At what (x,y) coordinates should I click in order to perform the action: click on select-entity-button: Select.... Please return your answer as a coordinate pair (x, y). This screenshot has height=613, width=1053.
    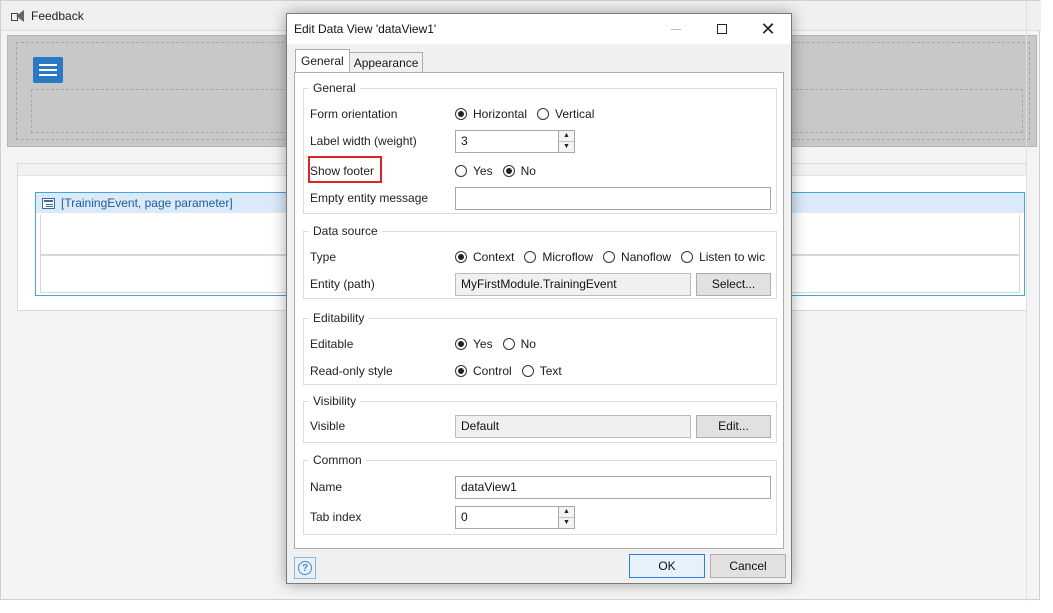
    Looking at the image, I should click on (733, 284).